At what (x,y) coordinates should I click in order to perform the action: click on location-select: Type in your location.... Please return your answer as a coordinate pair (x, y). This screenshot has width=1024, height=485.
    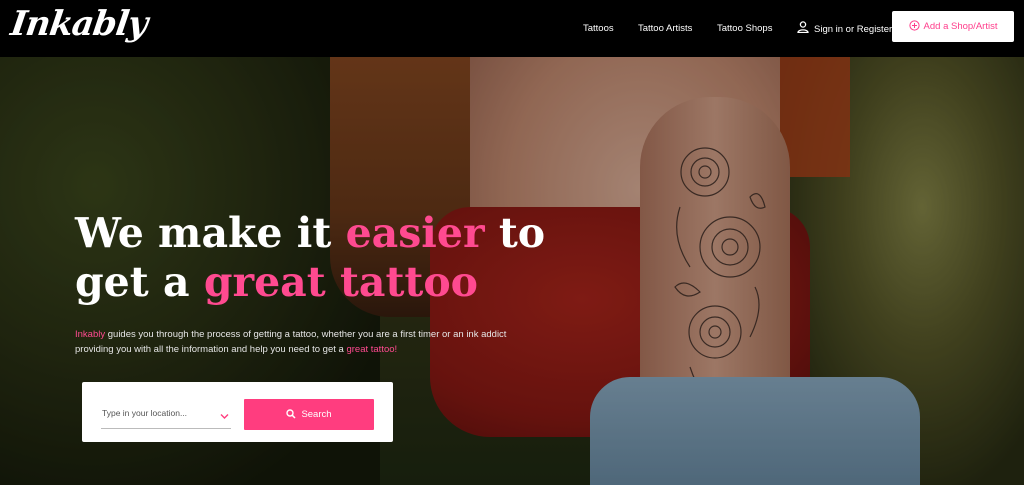
    Looking at the image, I should click on (166, 415).